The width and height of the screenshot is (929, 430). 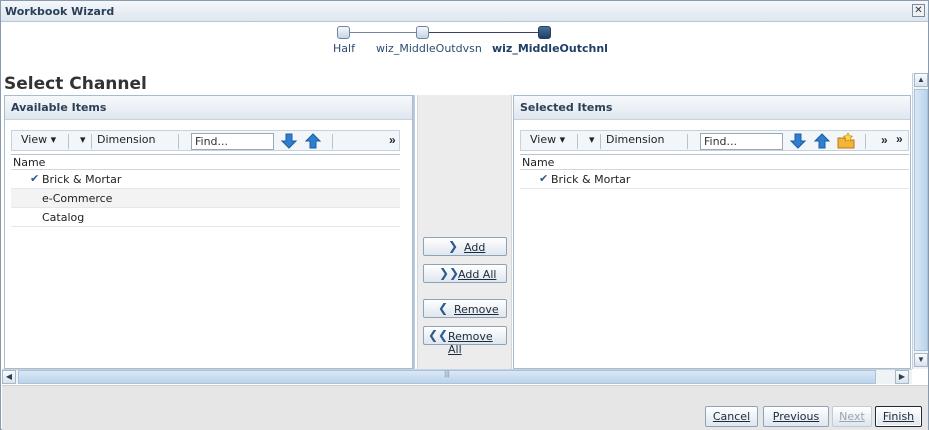 I want to click on selected-toolbar: View ▾ ▾ Dimension Find... », so click(x=714, y=140).